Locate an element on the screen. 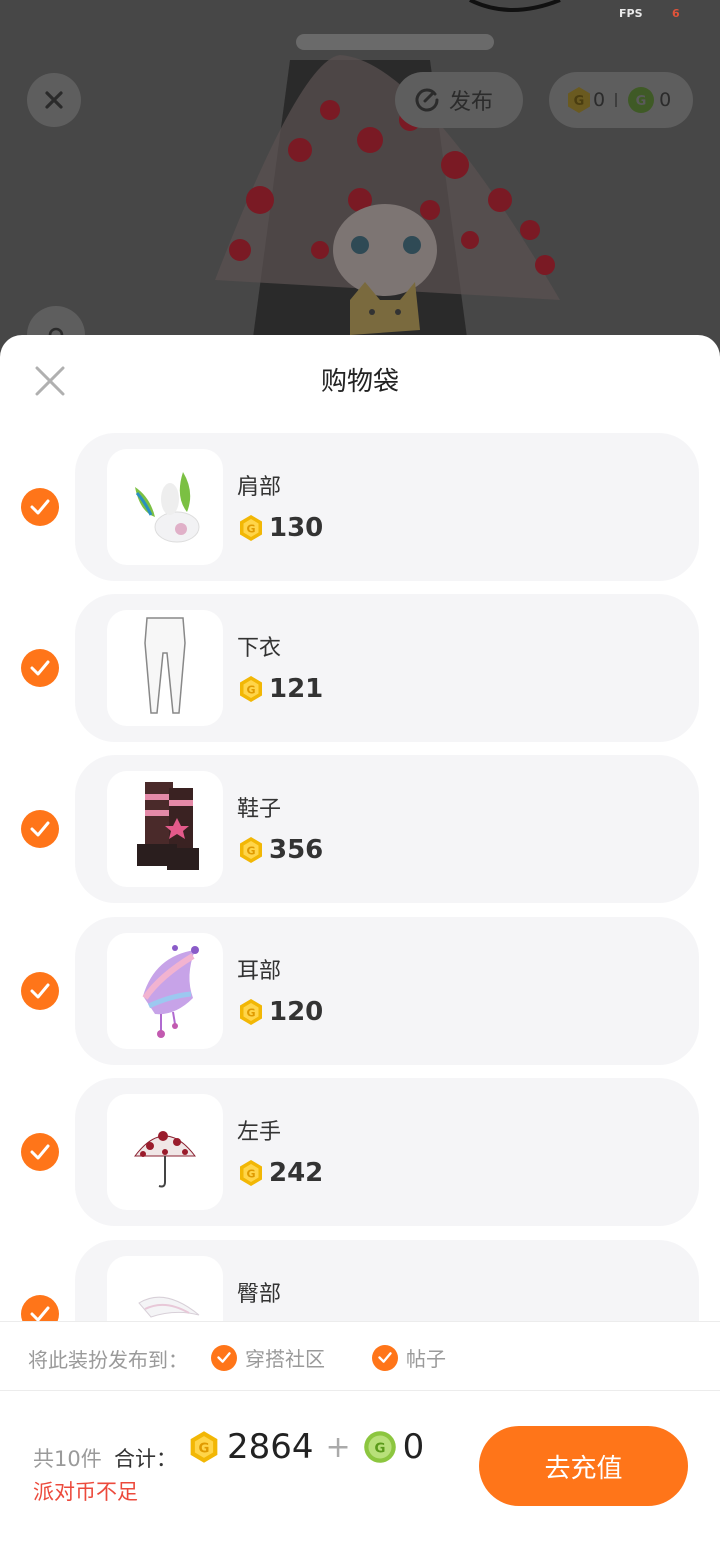 The image size is (720, 1544). refresh-circle-icon is located at coordinates (427, 100).